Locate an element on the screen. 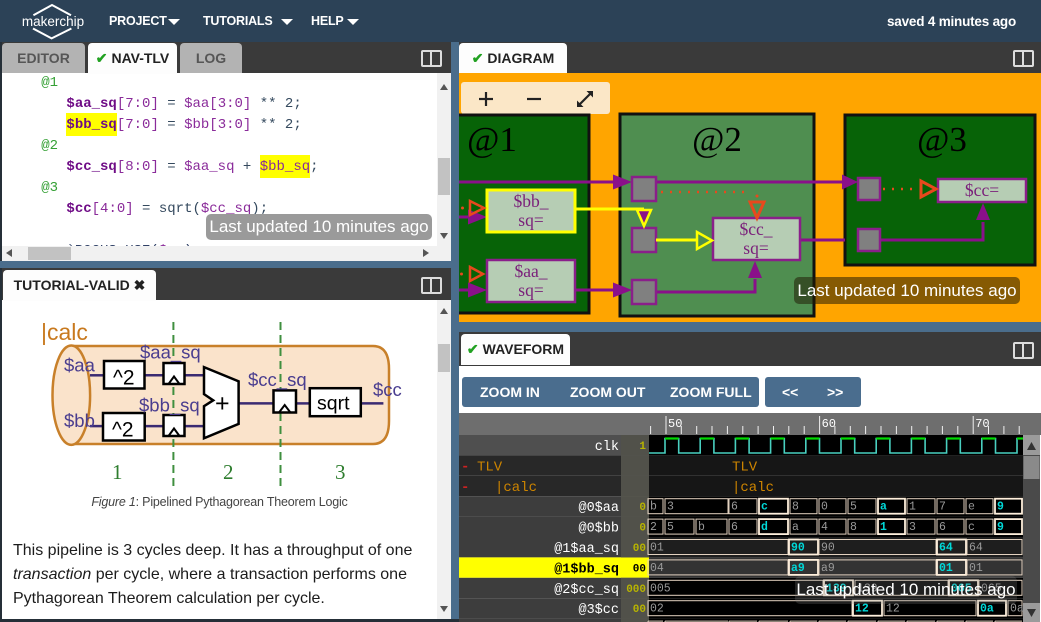 The height and width of the screenshot is (622, 1041). svg-text: e is located at coordinates (971, 507).